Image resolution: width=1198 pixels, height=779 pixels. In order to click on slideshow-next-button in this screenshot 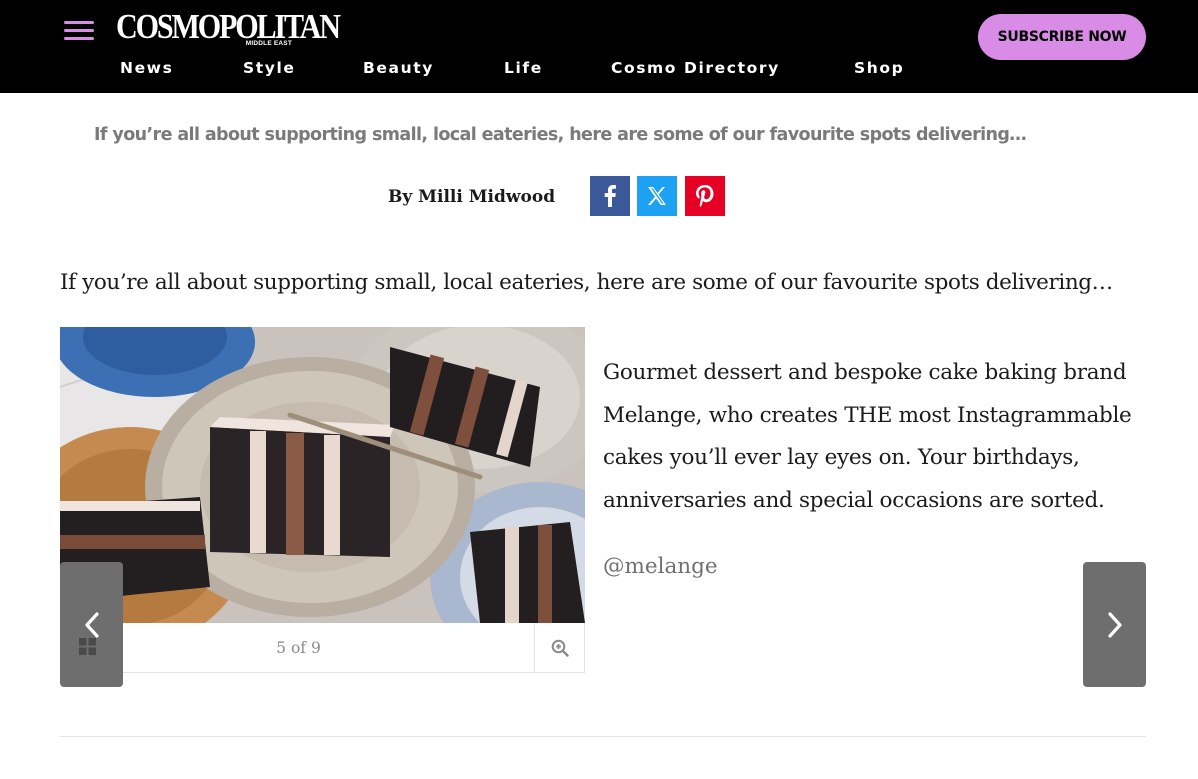, I will do `click(1114, 624)`.